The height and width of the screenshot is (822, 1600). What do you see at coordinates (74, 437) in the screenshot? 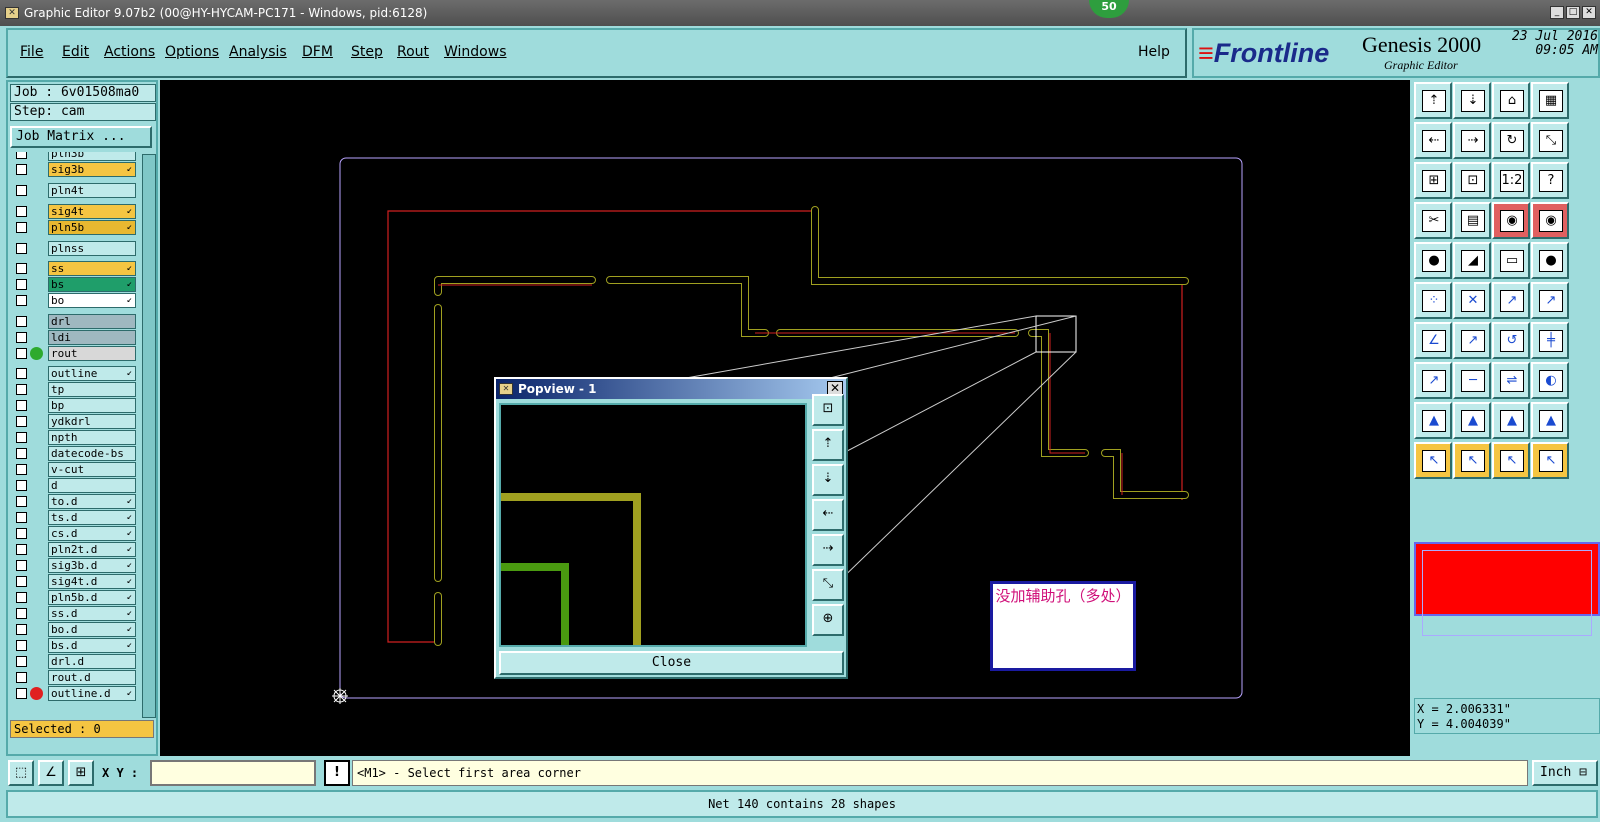
I see `layer-row: npth` at bounding box center [74, 437].